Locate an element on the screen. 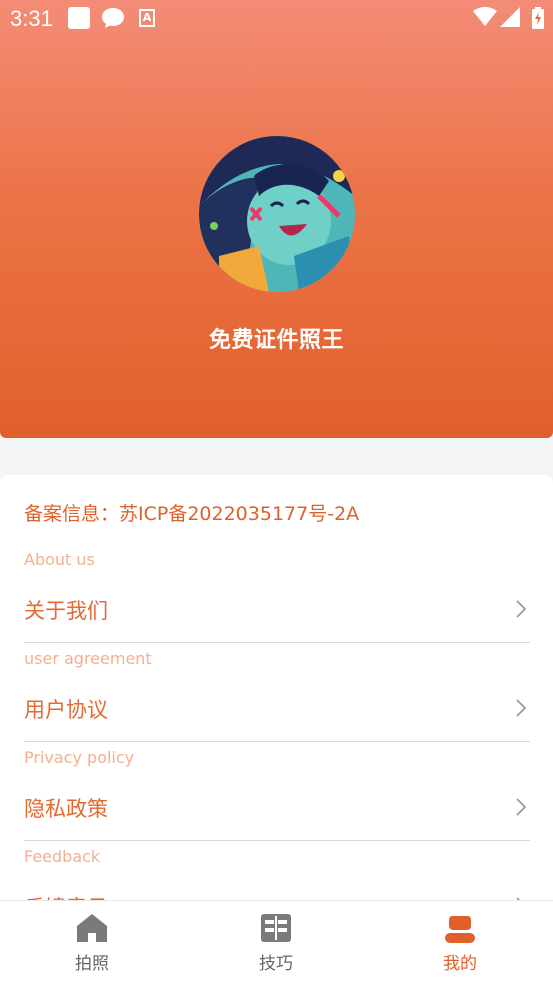 This screenshot has height=984, width=553. tab-photo-label: 拍照 is located at coordinates (92, 964).